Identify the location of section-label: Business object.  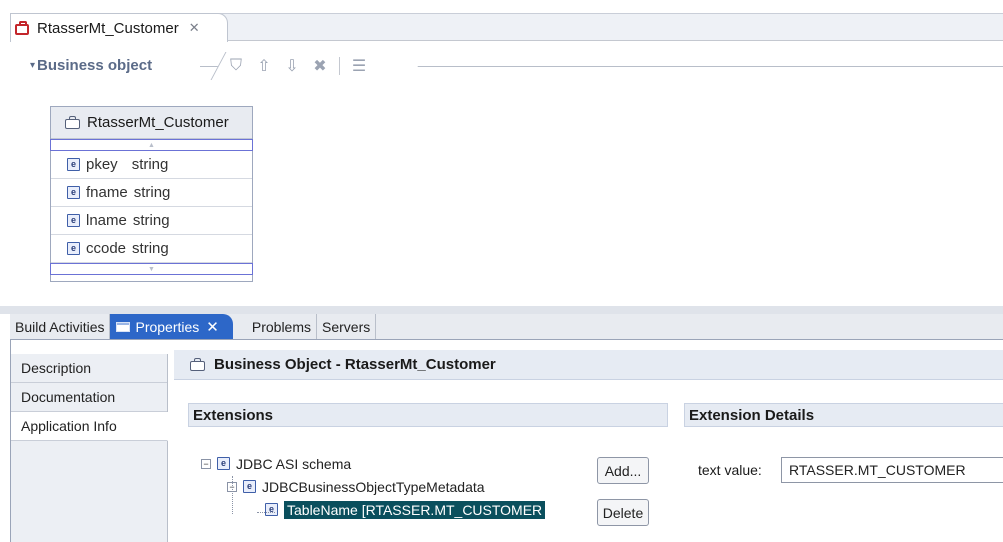
(95, 65).